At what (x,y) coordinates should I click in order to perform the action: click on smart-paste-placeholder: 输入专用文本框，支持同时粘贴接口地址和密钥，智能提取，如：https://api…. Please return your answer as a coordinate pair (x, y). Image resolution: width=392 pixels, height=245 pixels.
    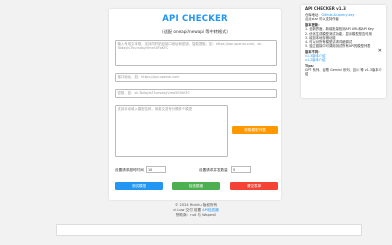
    Looking at the image, I should click on (190, 46).